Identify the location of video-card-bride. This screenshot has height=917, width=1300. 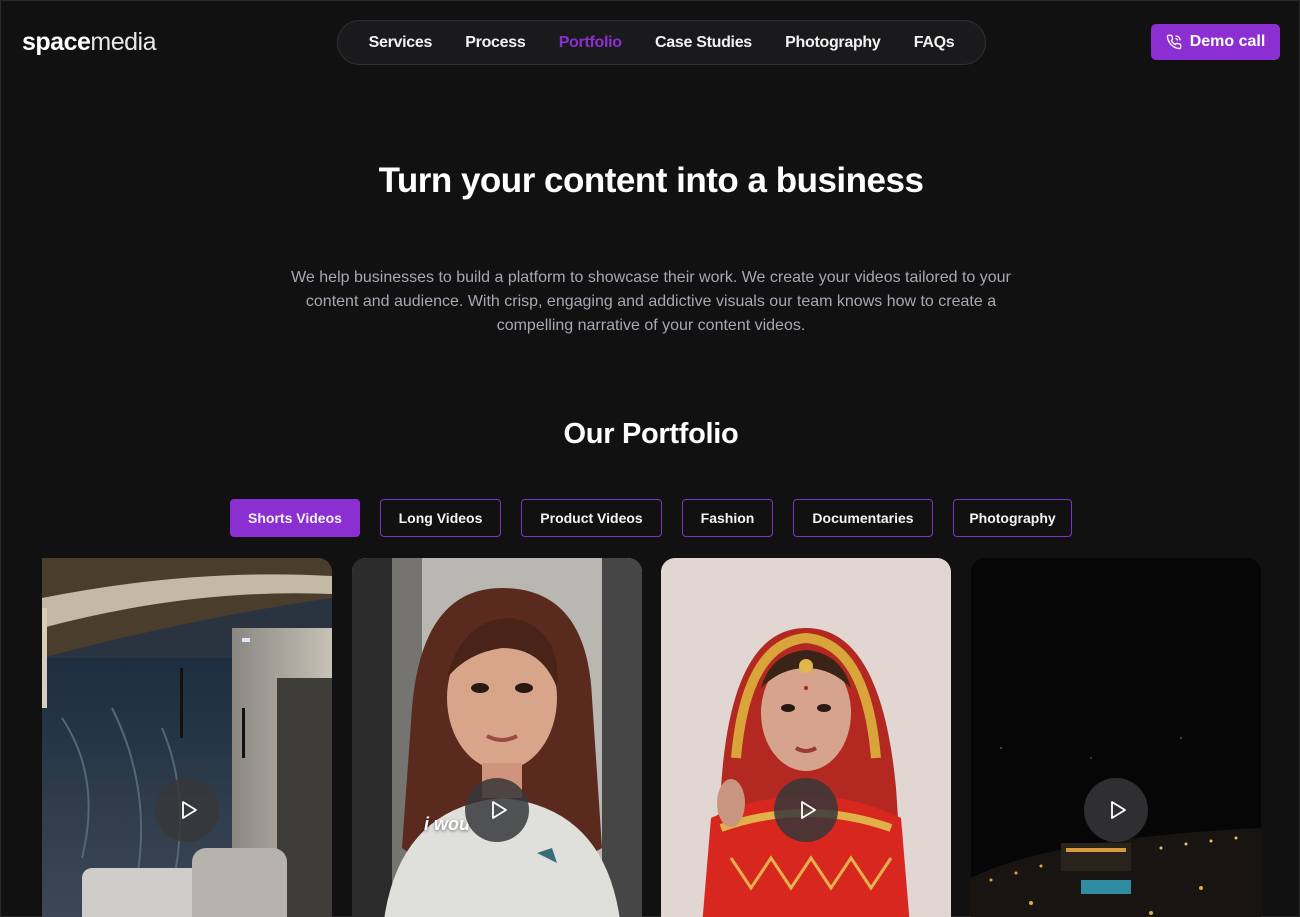
(806, 737).